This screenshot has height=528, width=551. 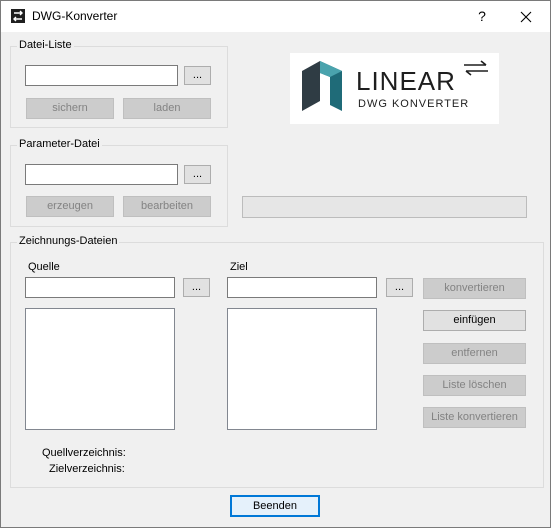 I want to click on ziel-label: Ziel, so click(x=239, y=267).